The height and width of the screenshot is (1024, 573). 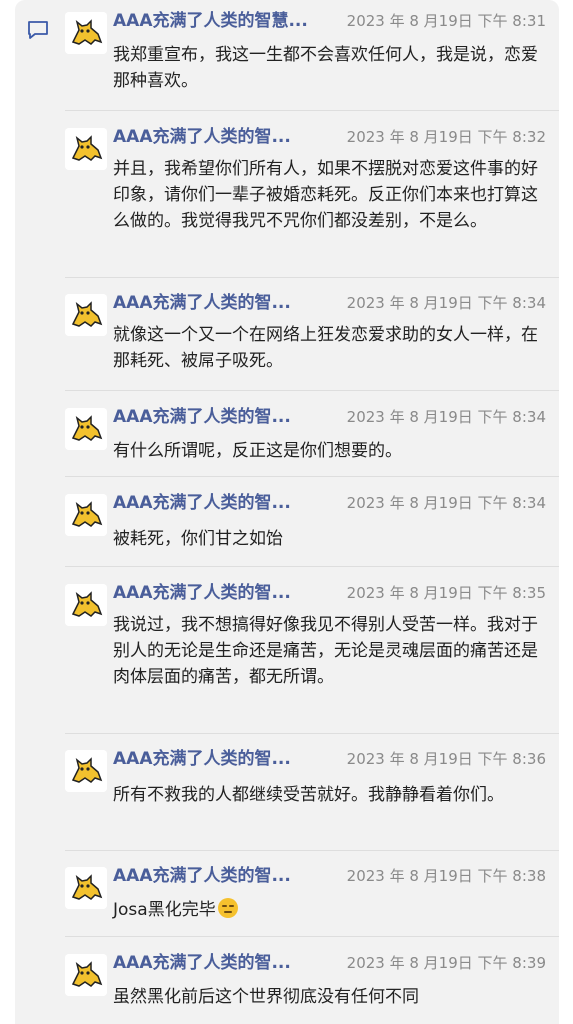 What do you see at coordinates (308, 795) in the screenshot?
I see `message-text: 所有不救我的人都继续受苦就好。我静静看着你们。` at bounding box center [308, 795].